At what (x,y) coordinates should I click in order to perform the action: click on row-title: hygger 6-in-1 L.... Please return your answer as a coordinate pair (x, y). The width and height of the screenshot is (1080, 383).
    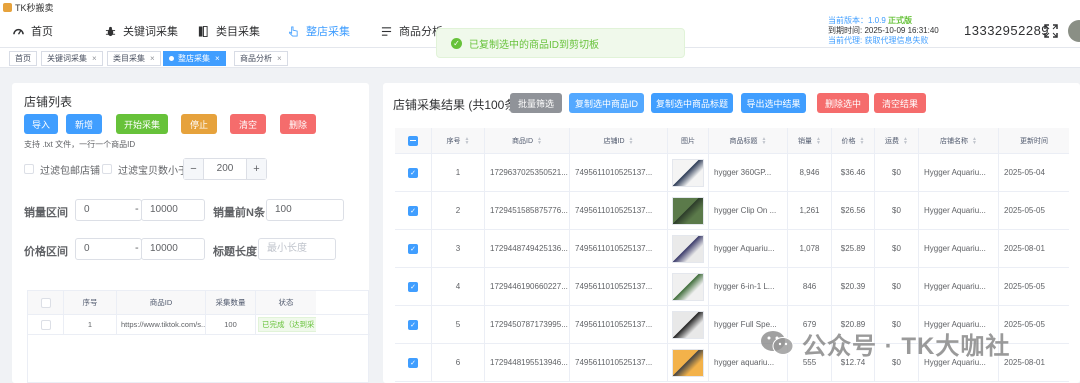
    Looking at the image, I should click on (748, 286).